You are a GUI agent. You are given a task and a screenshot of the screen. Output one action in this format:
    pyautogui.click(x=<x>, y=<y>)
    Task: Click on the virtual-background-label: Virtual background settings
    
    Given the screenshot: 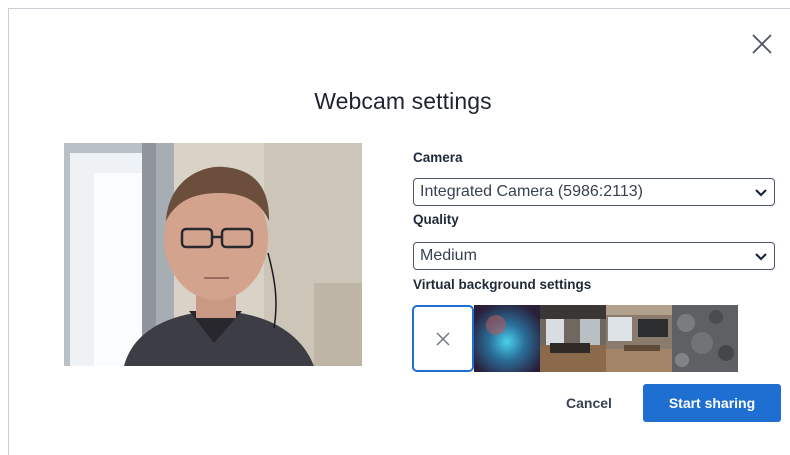 What is the action you would take?
    pyautogui.click(x=502, y=284)
    